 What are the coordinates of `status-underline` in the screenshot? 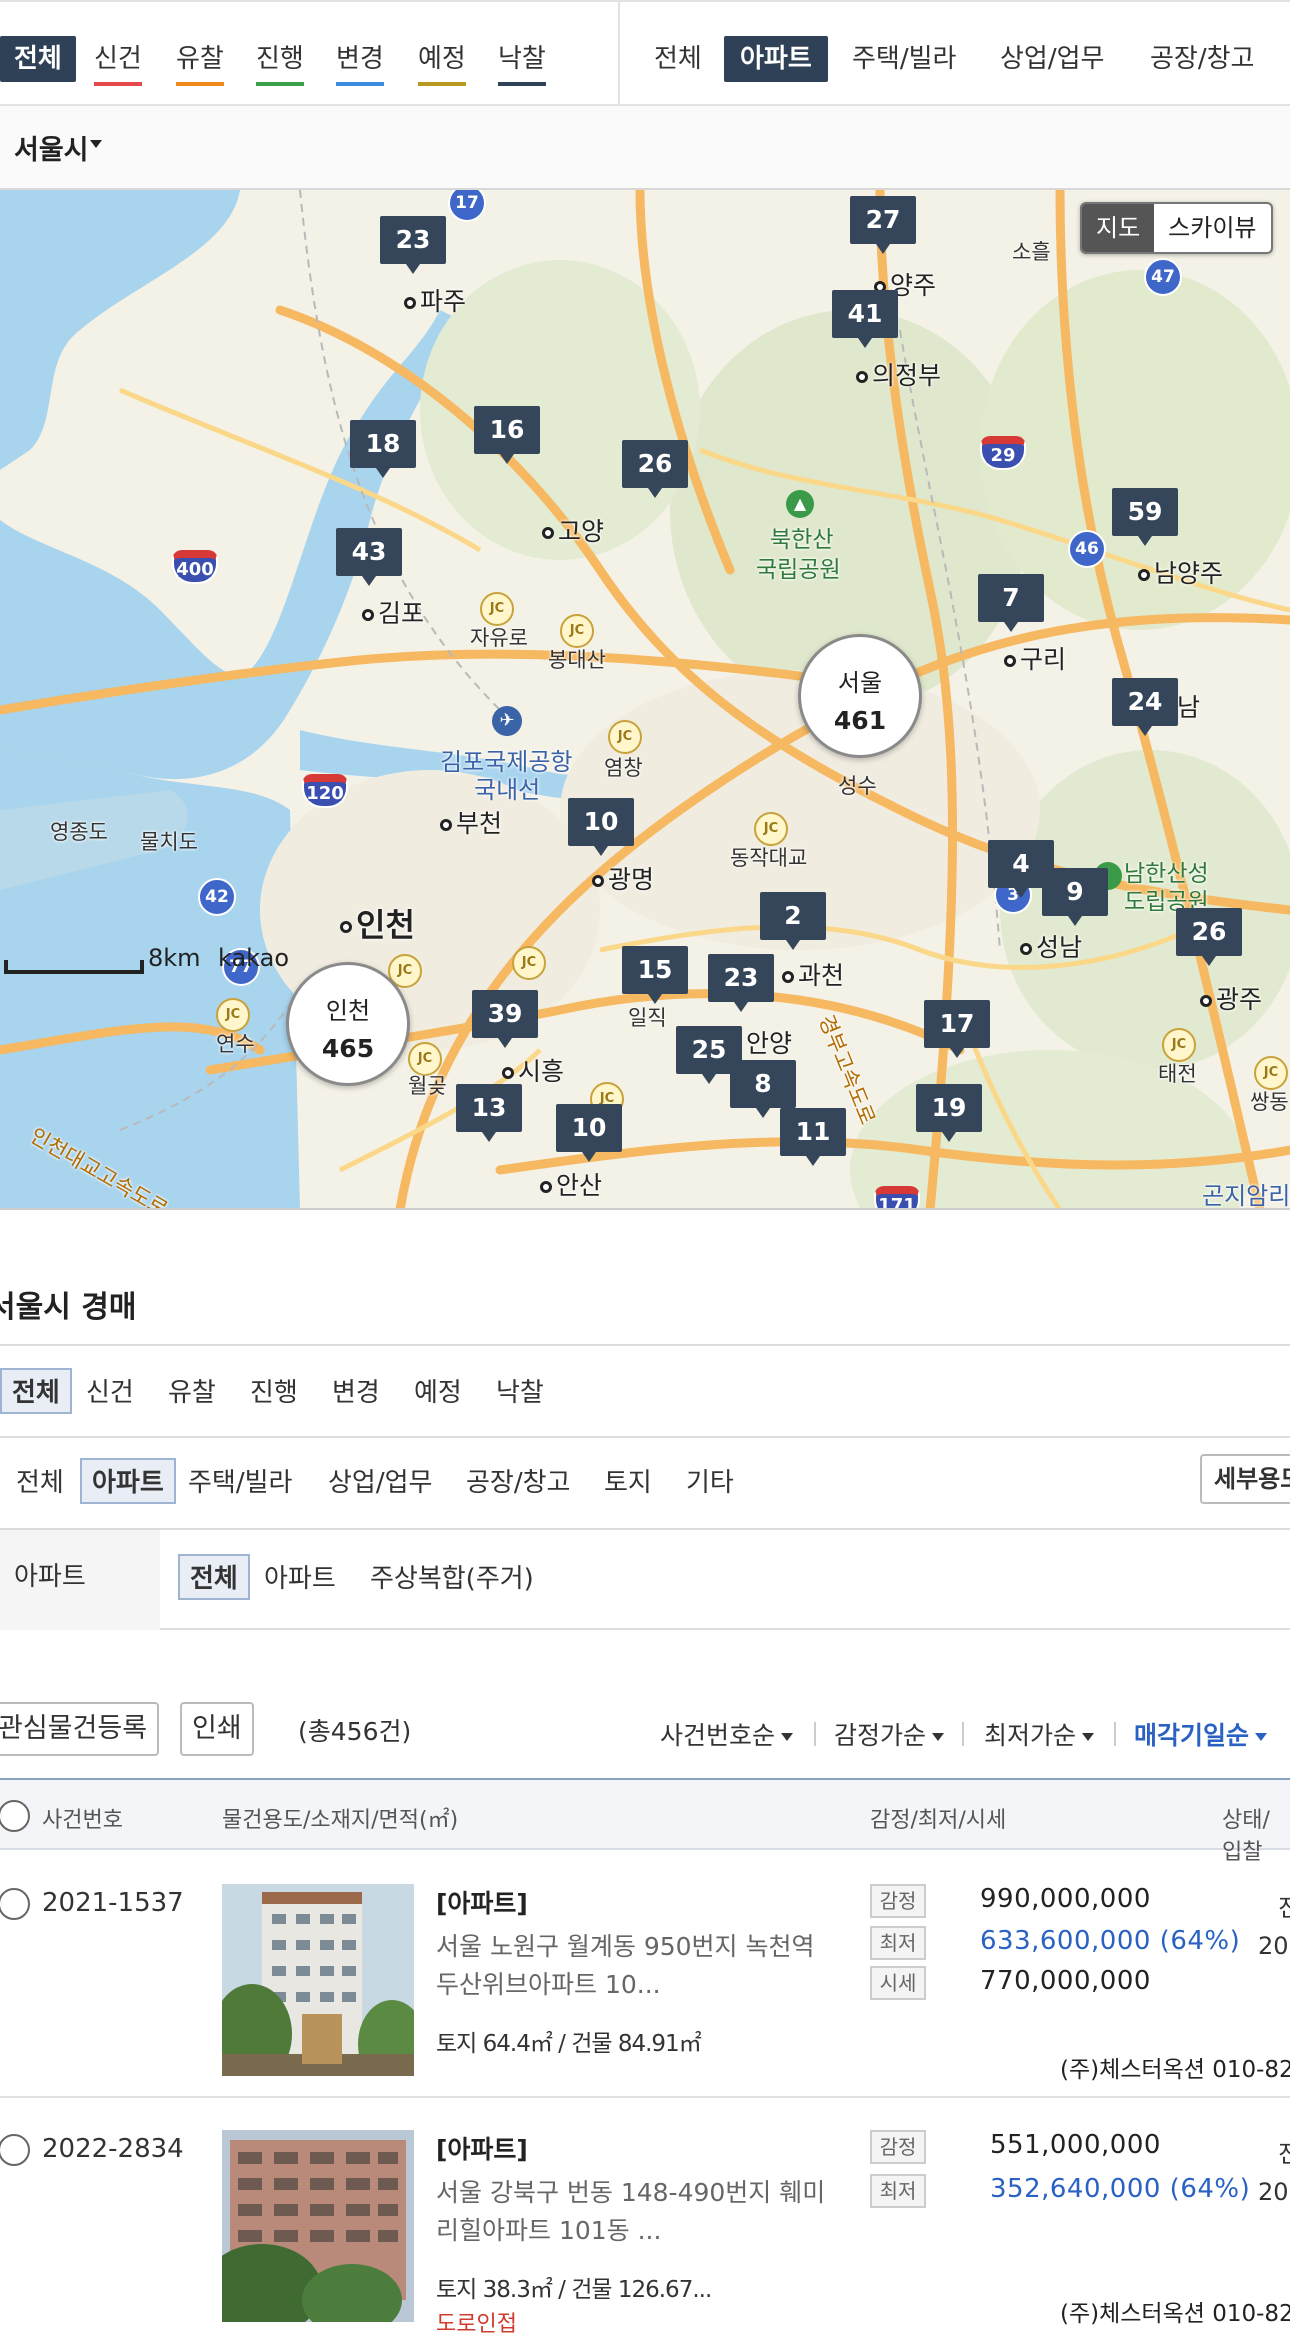 It's located at (522, 84).